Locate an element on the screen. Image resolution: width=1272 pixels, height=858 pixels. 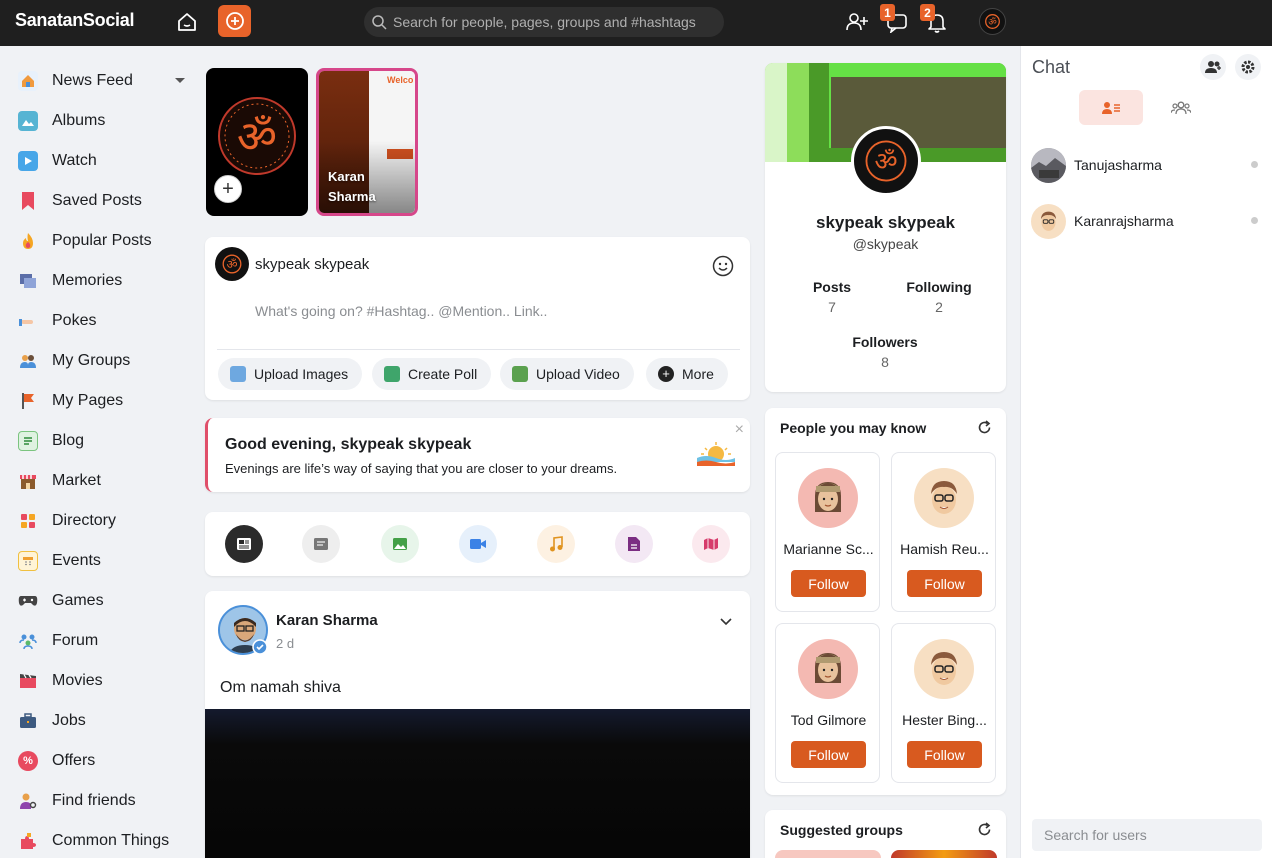
global-search is located at coordinates (544, 22).